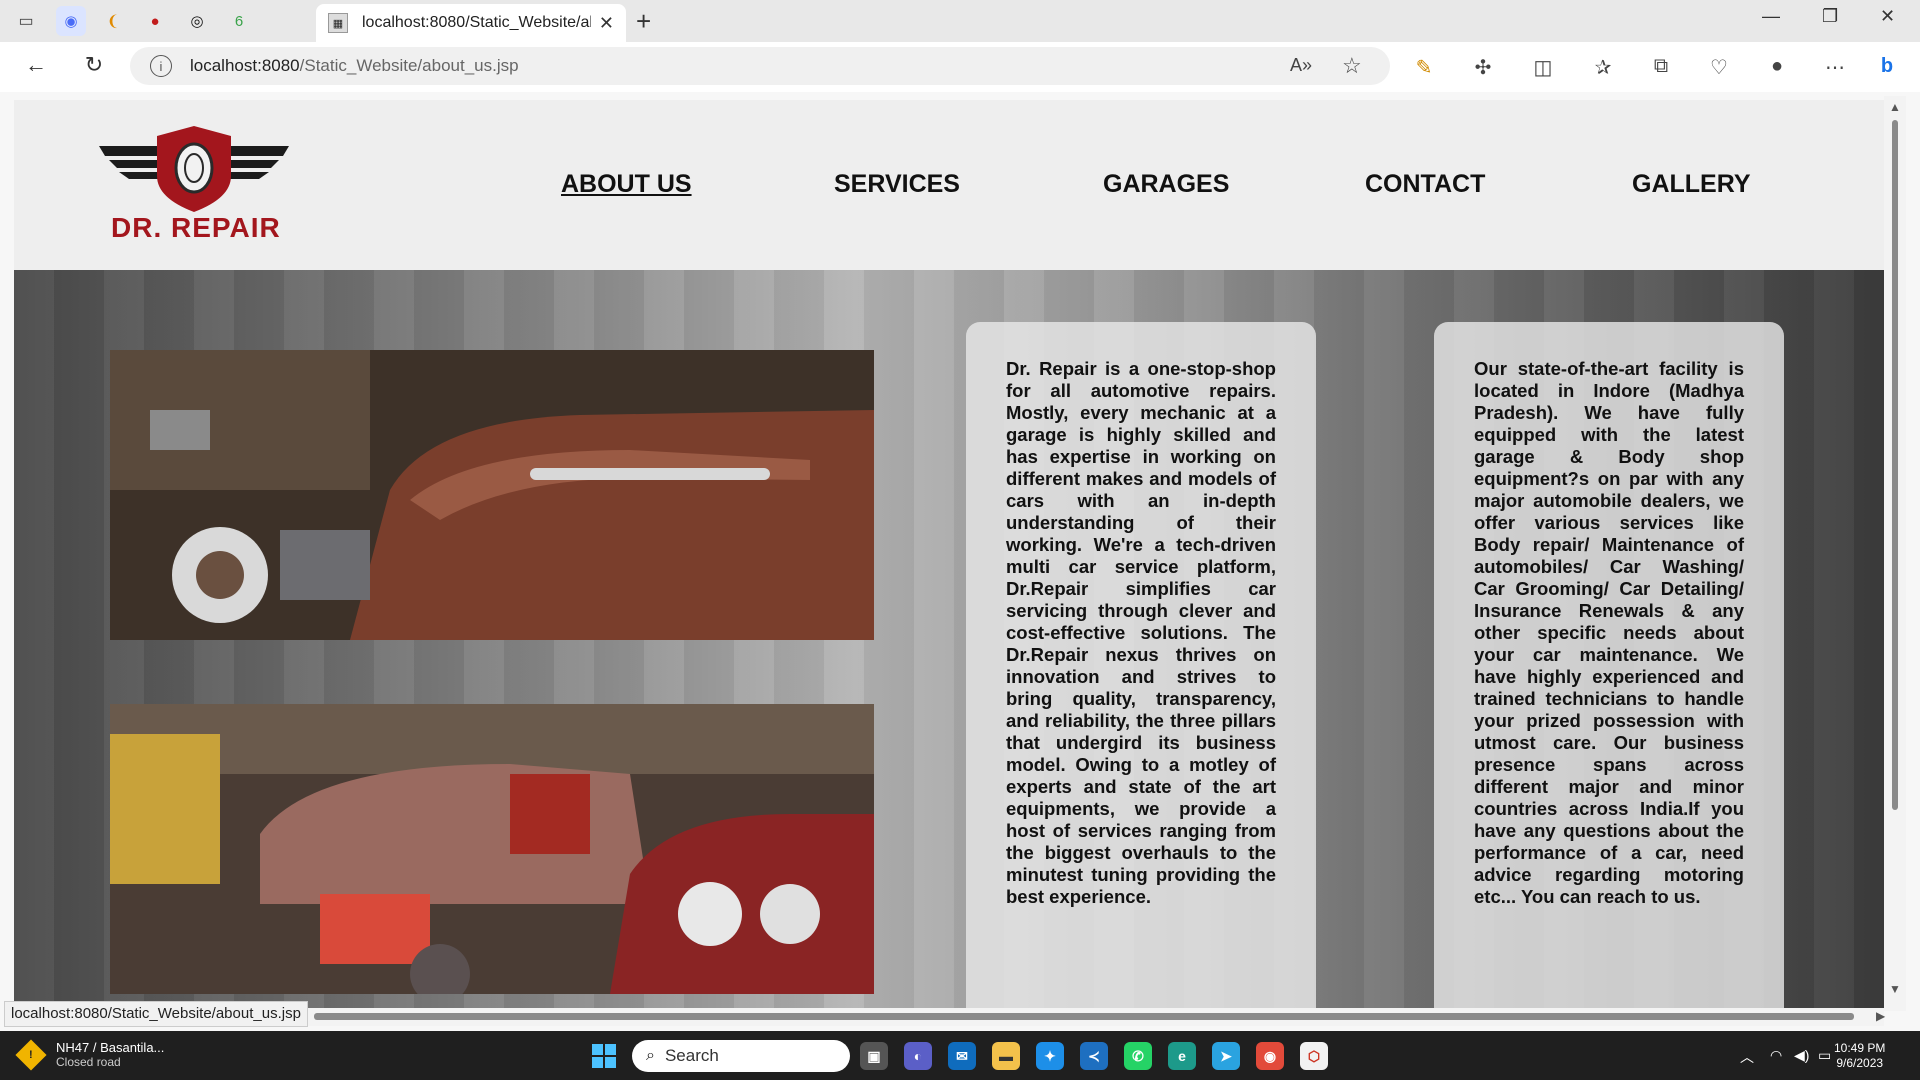  I want to click on clock-date: 9/6/2023, so click(1860, 1063).